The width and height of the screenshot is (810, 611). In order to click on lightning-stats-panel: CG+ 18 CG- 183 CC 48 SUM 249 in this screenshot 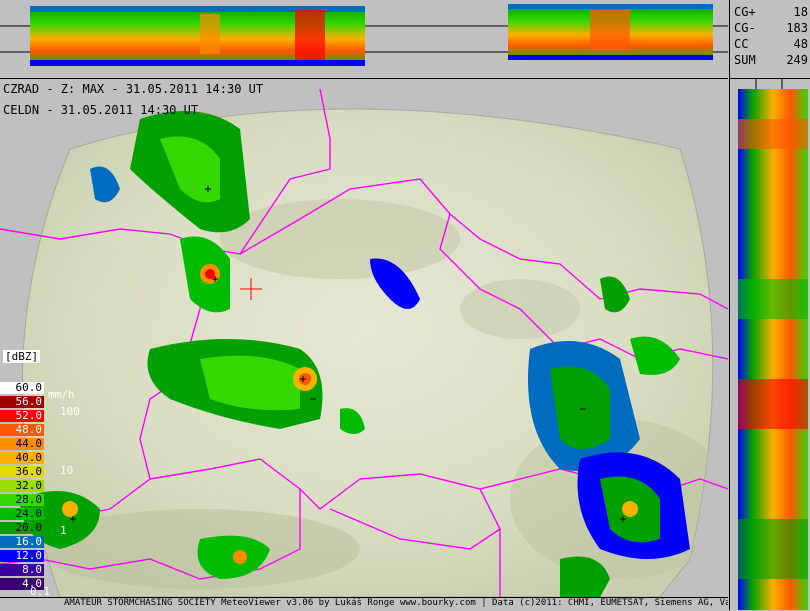, I will do `click(769, 39)`.